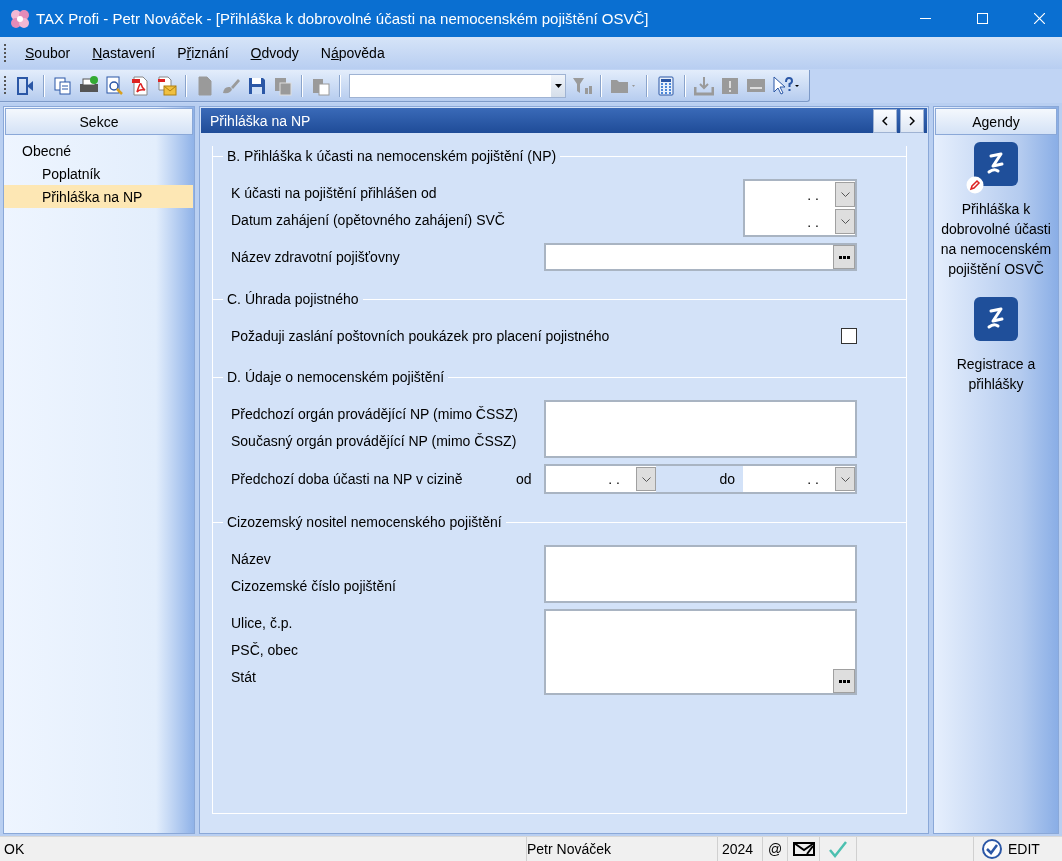  Describe the element at coordinates (849, 336) in the screenshot. I see `checkbox` at that location.